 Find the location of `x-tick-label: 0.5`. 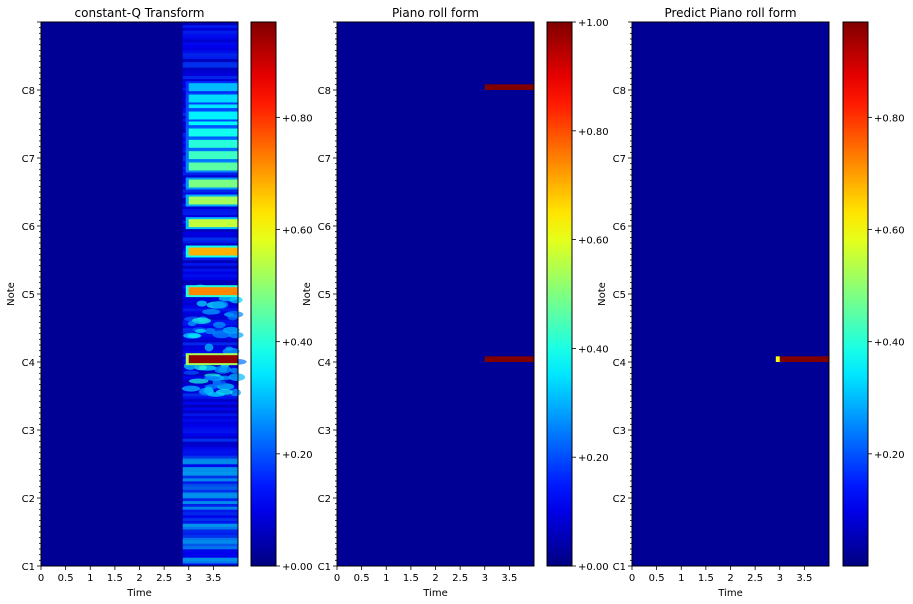

x-tick-label: 0.5 is located at coordinates (657, 578).